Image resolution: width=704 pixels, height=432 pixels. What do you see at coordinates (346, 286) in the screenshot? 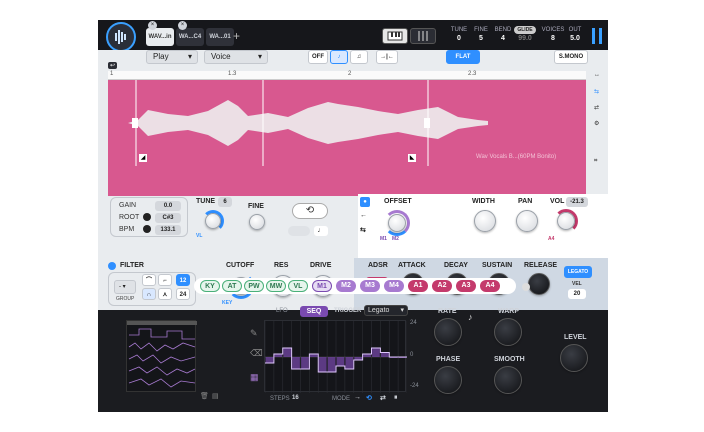
I see `mod-tab-m2: M2` at bounding box center [346, 286].